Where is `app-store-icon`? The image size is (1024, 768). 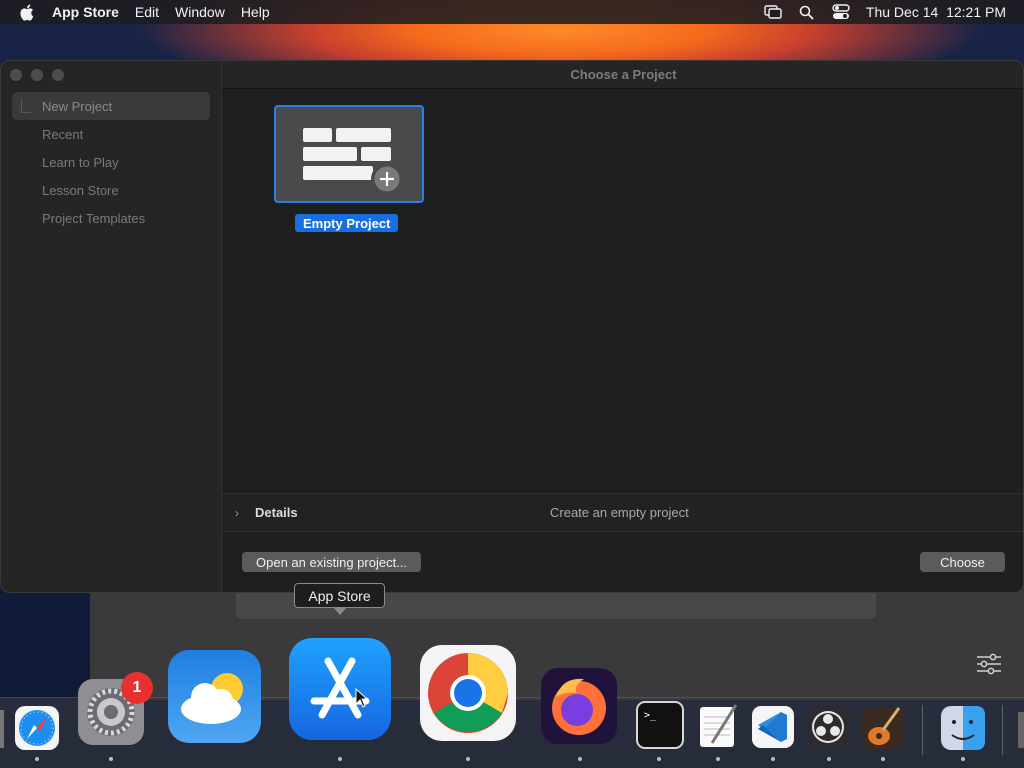
app-store-icon is located at coordinates (340, 689).